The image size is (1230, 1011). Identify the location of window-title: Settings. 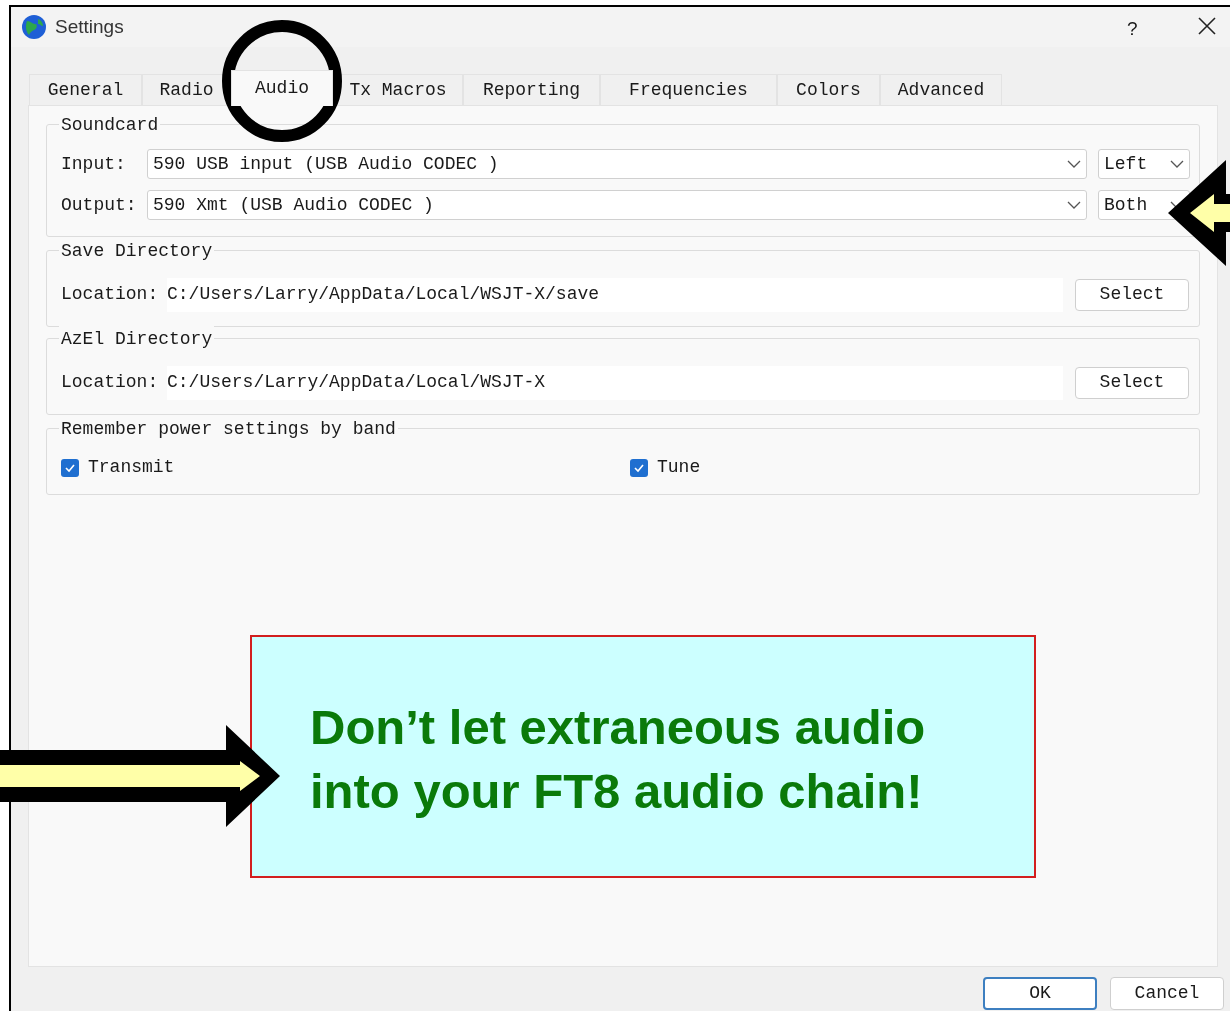
(89, 26).